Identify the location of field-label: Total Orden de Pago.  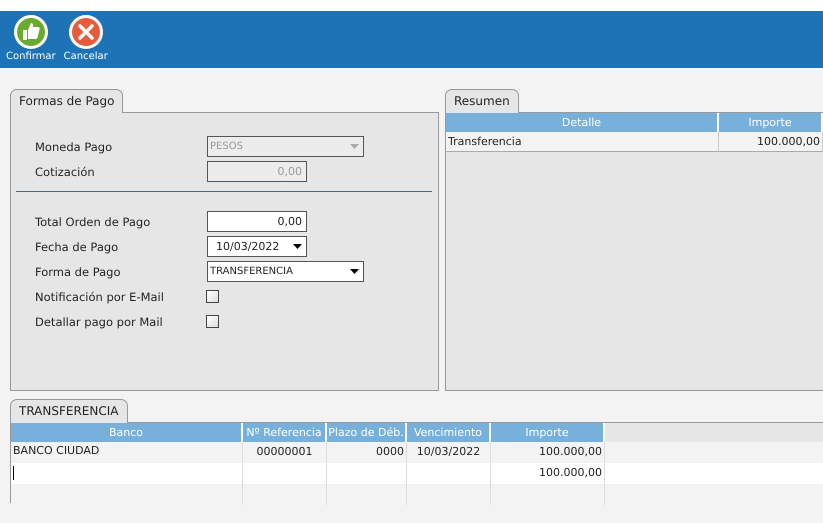
(93, 221).